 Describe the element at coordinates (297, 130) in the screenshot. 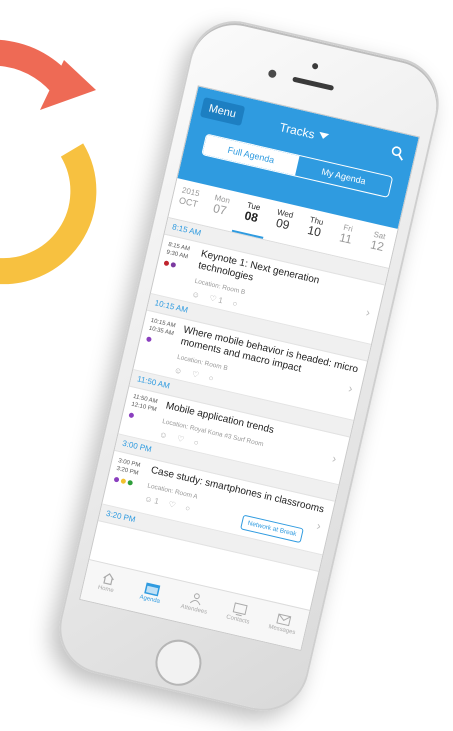

I see `header-title: Tracks` at that location.